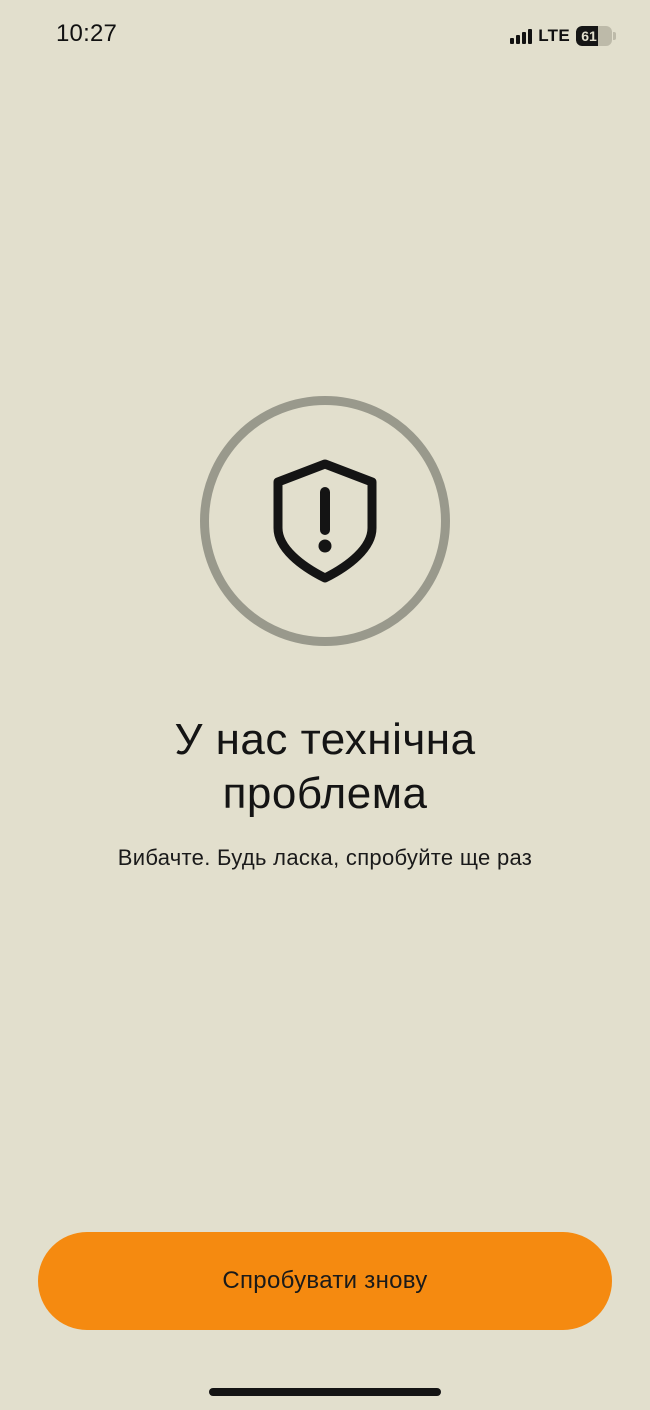  I want to click on shield-exclamation-icon, so click(325, 521).